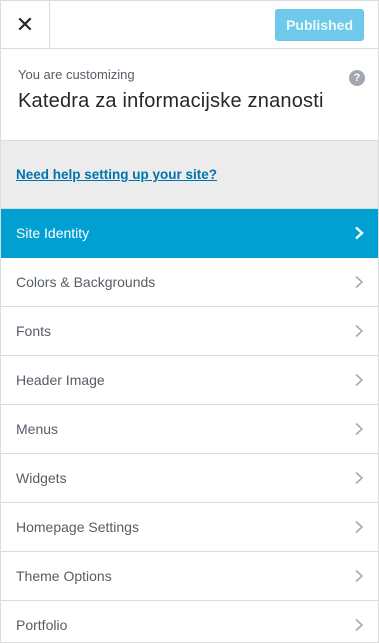  Describe the element at coordinates (189, 621) in the screenshot. I see `menu-item-portfolio: Portfolio` at that location.